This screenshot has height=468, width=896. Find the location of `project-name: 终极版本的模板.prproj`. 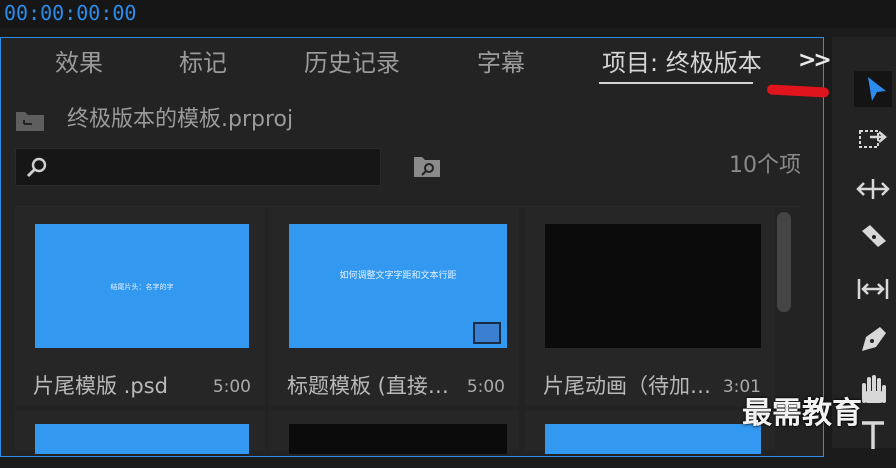

project-name: 终极版本的模板.prproj is located at coordinates (180, 119).